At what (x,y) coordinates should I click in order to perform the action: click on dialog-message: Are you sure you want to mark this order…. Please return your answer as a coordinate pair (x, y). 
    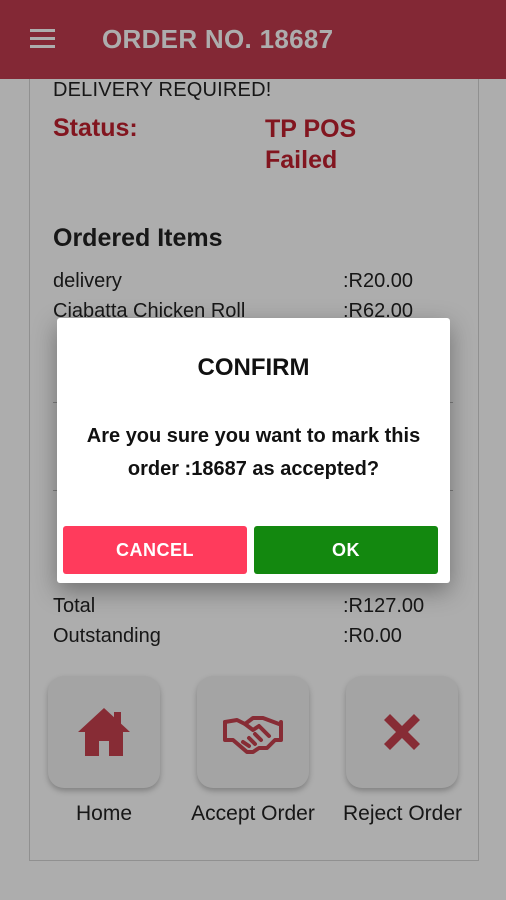
    Looking at the image, I should click on (253, 452).